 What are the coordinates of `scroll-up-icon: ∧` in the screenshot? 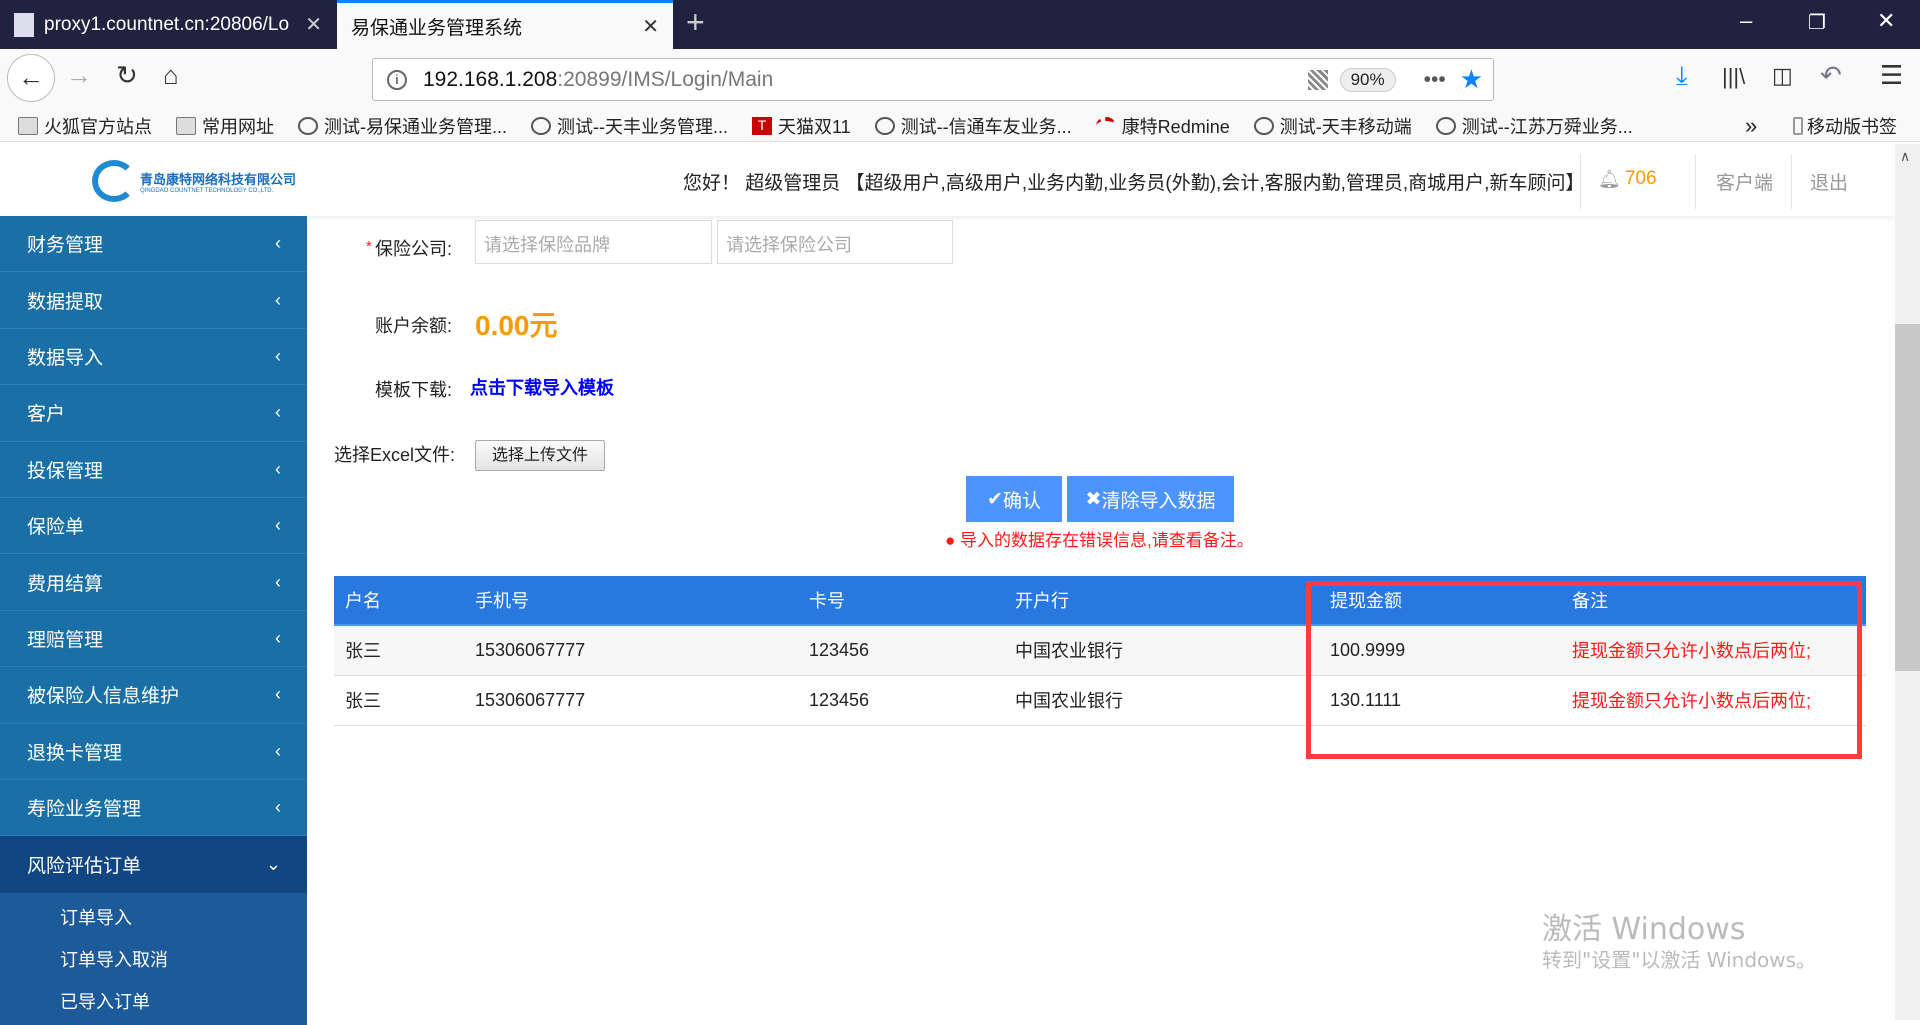 It's located at (1905, 156).